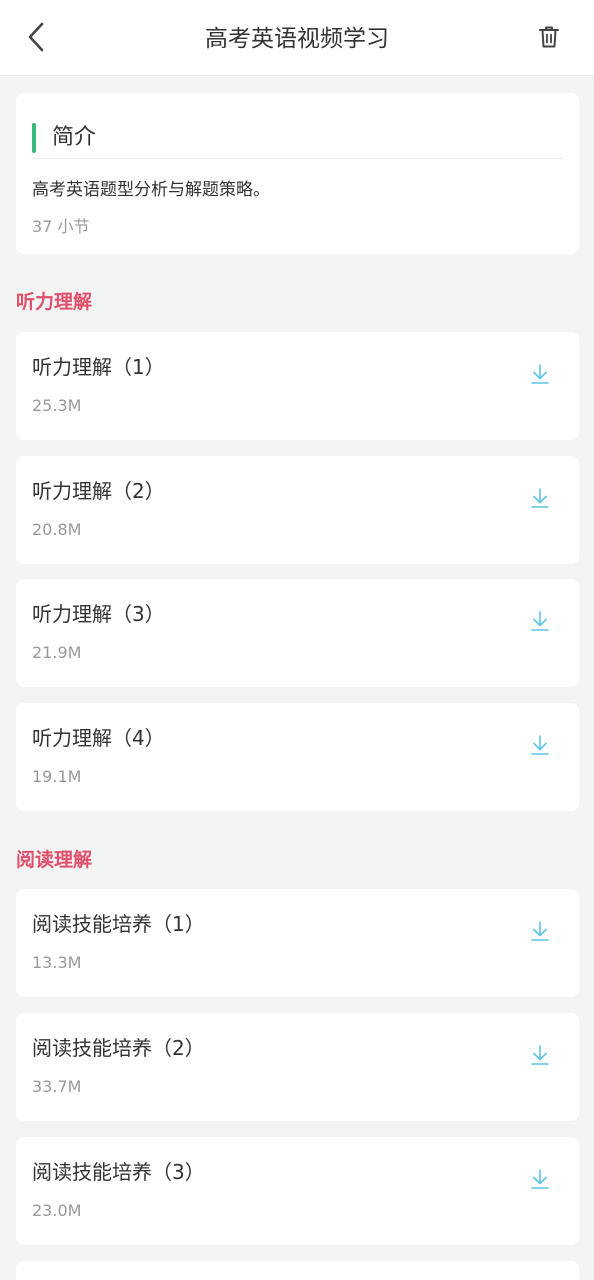 The height and width of the screenshot is (1280, 594). Describe the element at coordinates (57, 652) in the screenshot. I see `item-size: 21.9M` at that location.